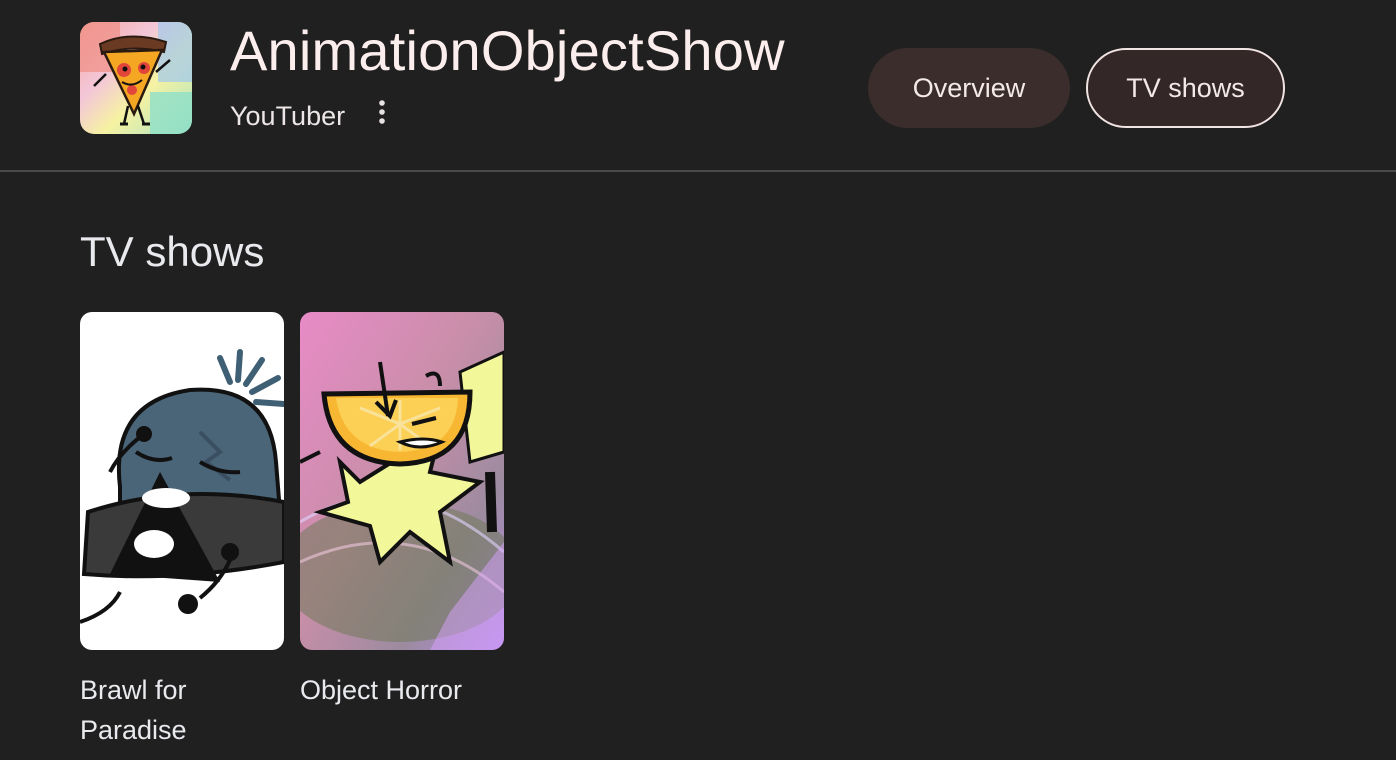 The image size is (1396, 760). I want to click on more-vert-icon, so click(382, 112).